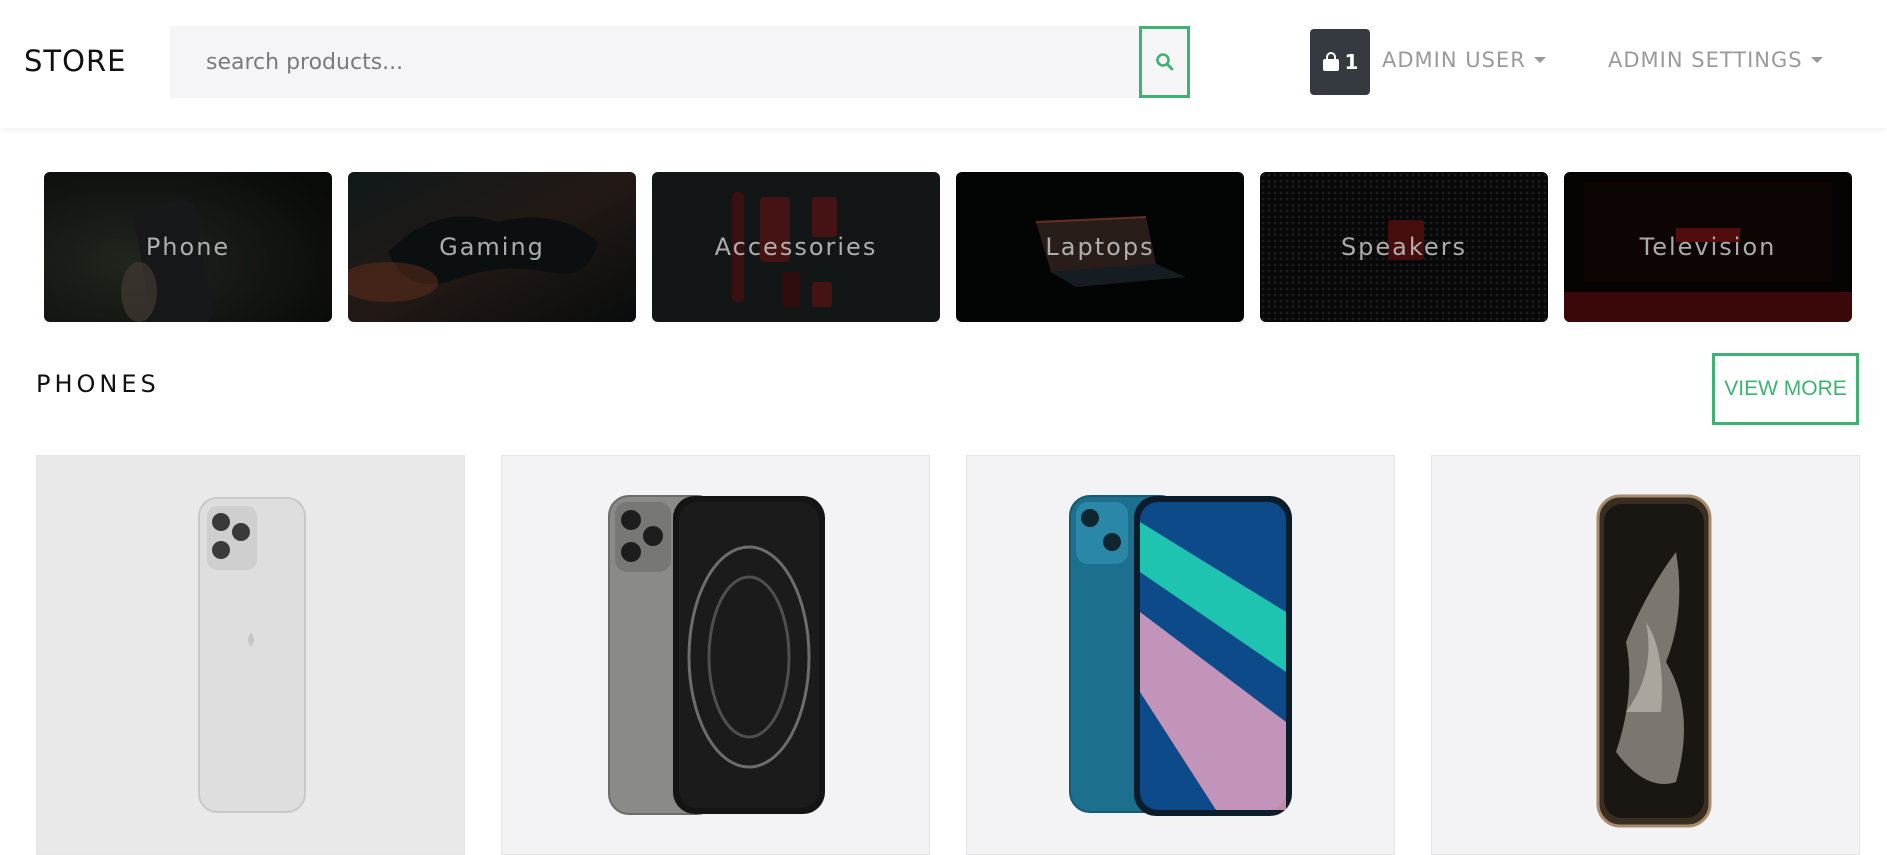 This screenshot has width=1887, height=855. I want to click on category-label: Television, so click(1708, 247).